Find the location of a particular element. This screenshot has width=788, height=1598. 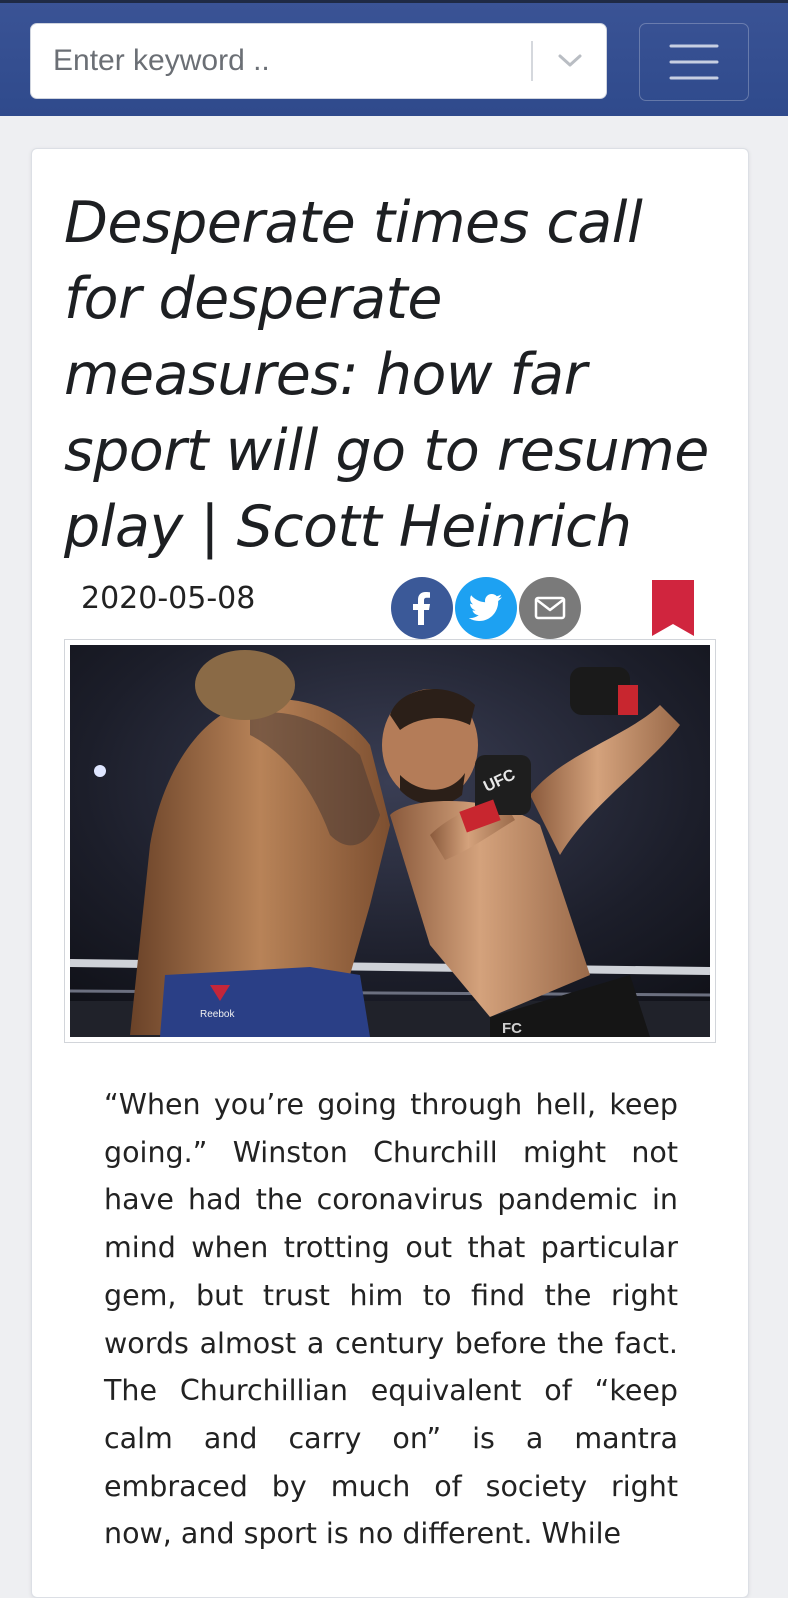

chevron-down-icon is located at coordinates (570, 60).